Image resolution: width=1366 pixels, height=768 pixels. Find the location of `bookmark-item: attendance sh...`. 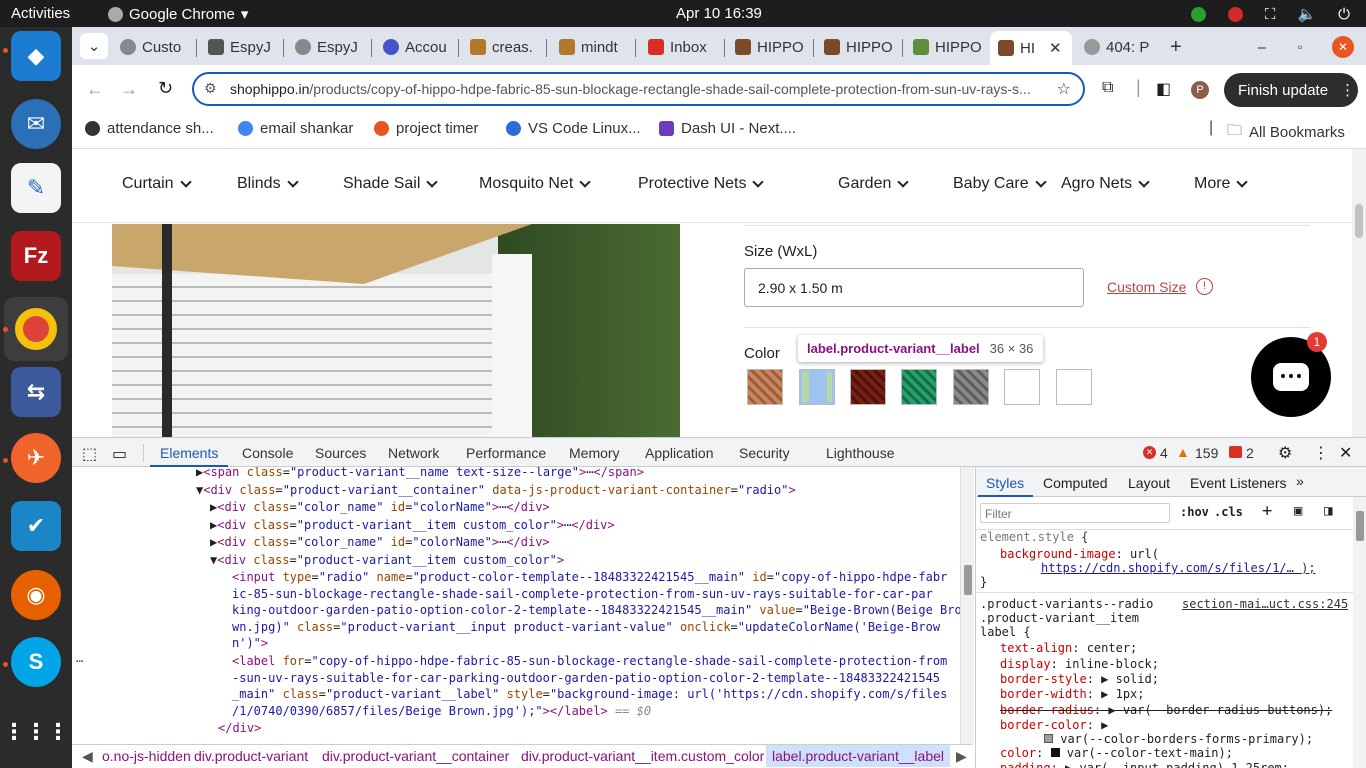

bookmark-item: attendance sh... is located at coordinates (149, 128).